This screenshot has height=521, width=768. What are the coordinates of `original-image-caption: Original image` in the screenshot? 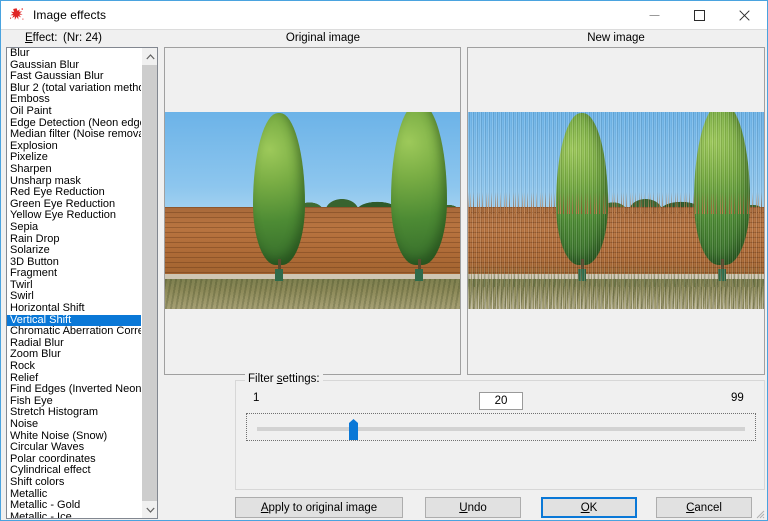 It's located at (323, 38).